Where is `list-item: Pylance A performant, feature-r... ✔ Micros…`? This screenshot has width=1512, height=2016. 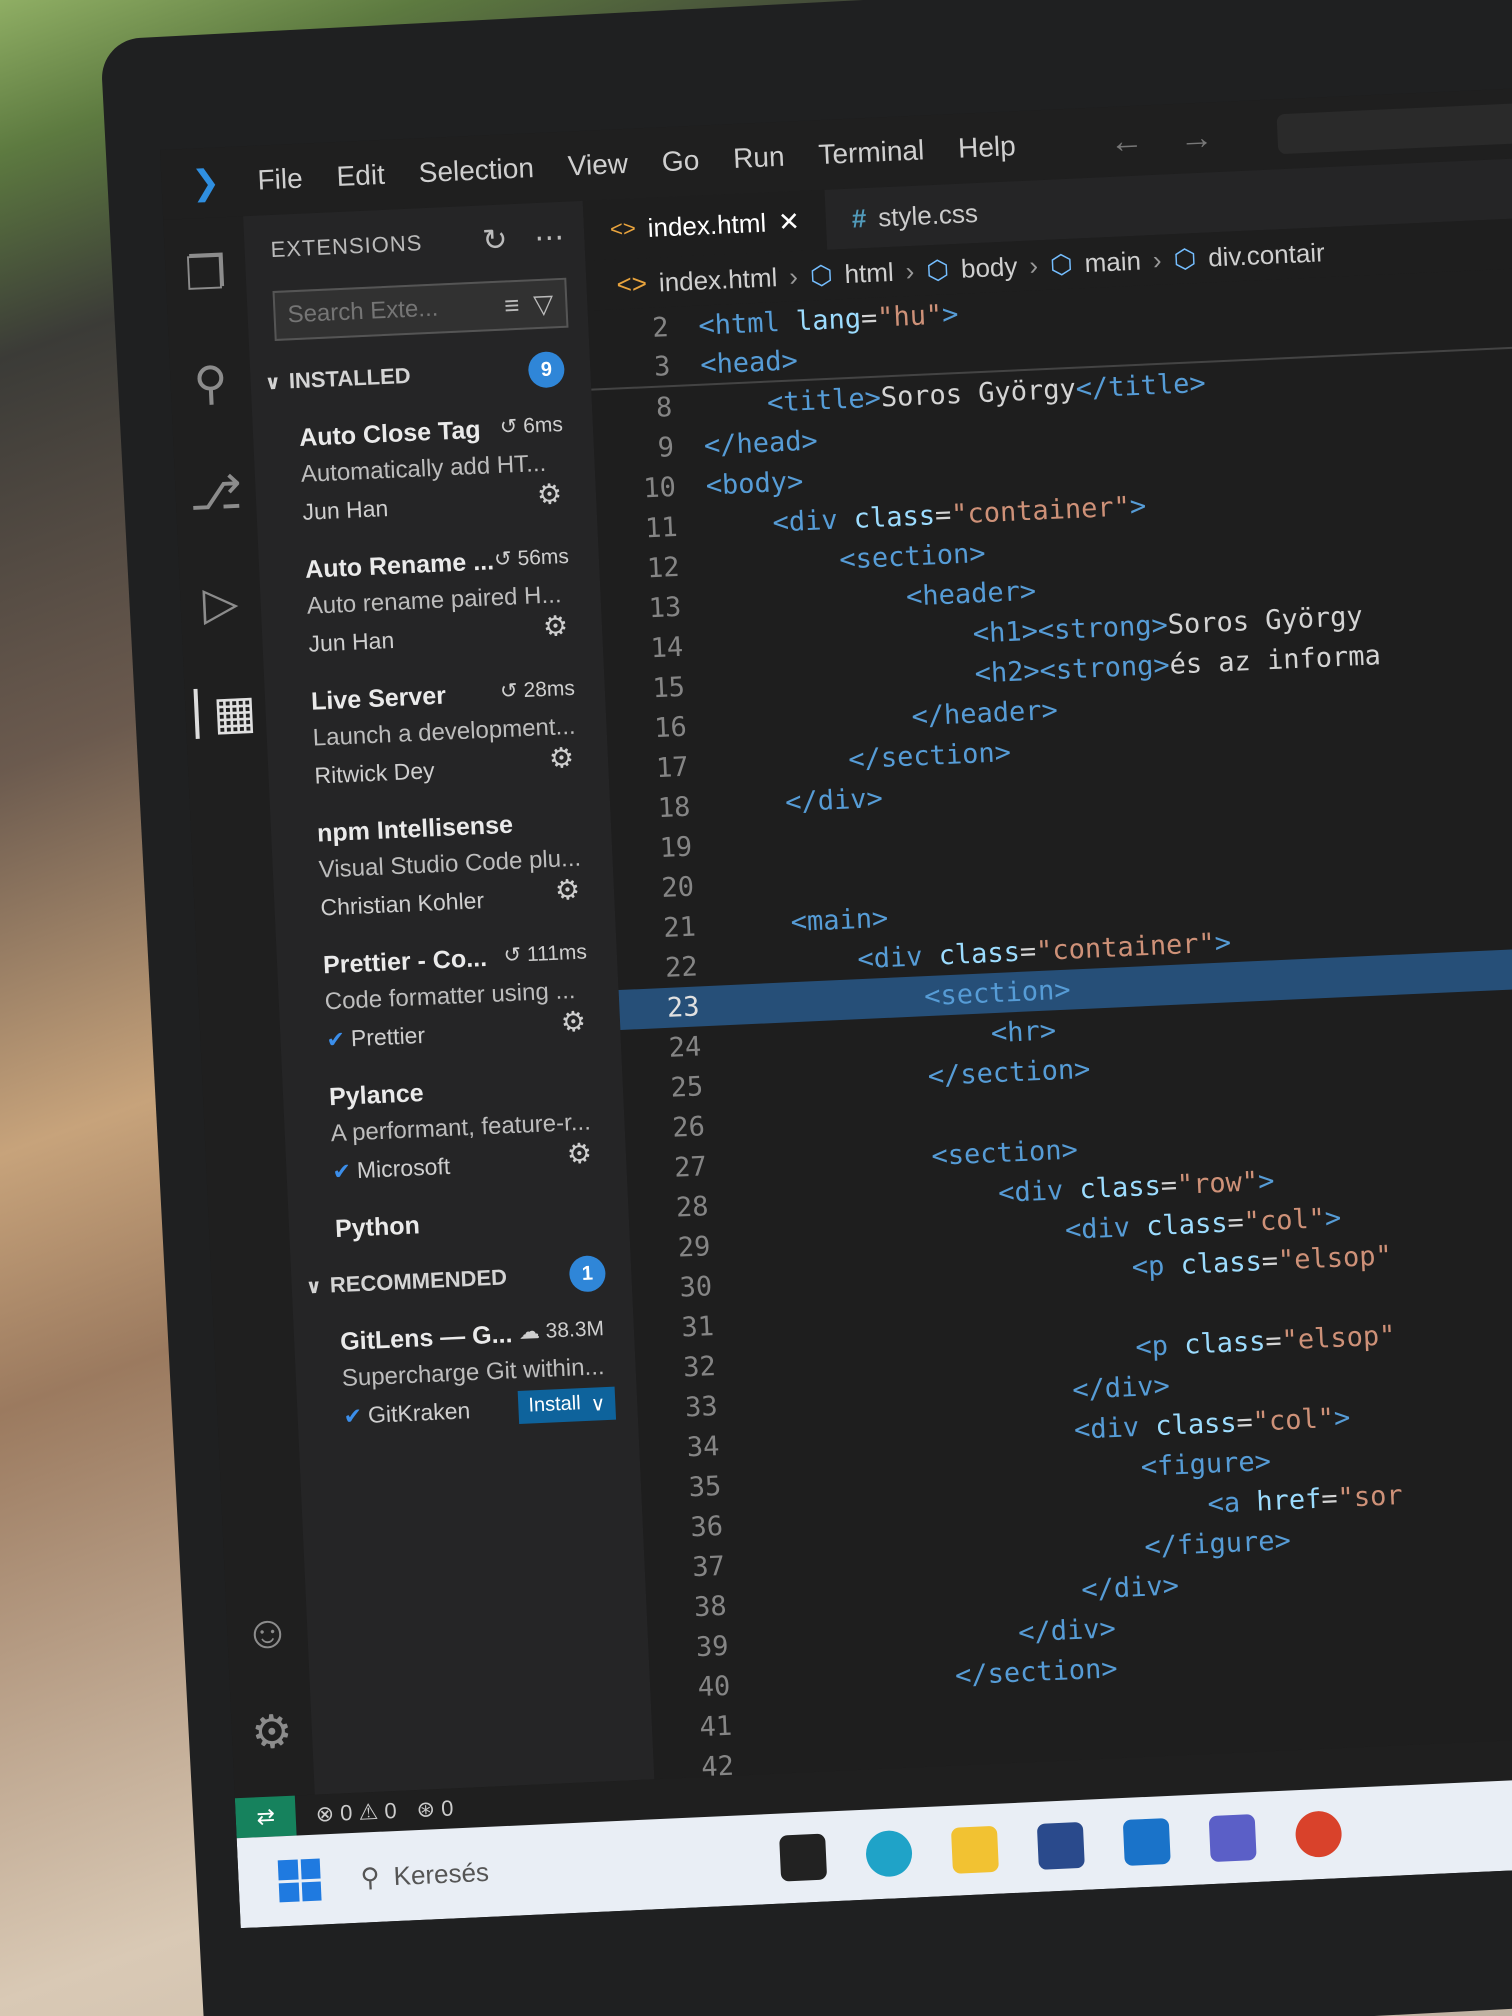 list-item: Pylance A performant, feature-r... ✔ Micros… is located at coordinates (455, 1127).